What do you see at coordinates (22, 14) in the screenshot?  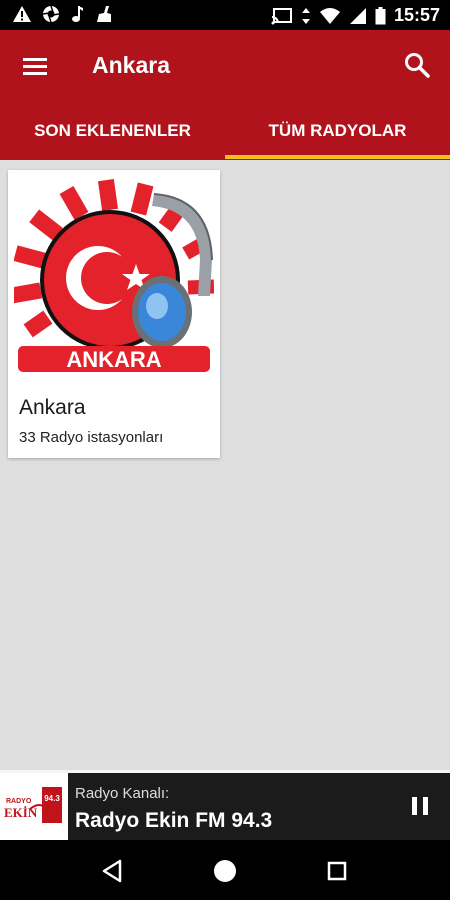 I see `warning-icon` at bounding box center [22, 14].